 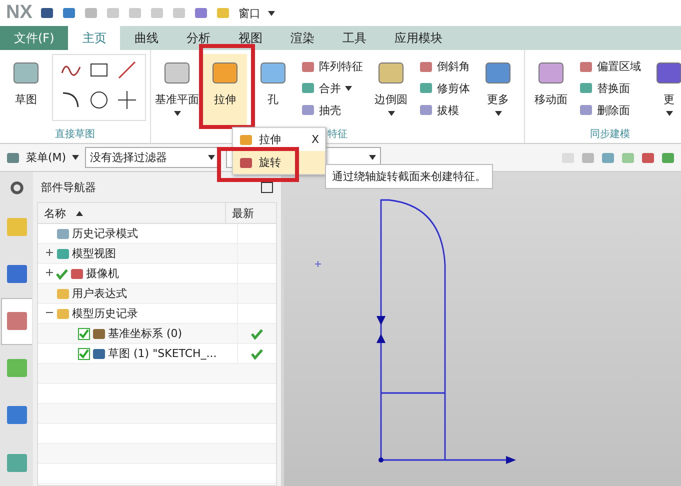 I want to click on menu-item: 旋转, so click(x=279, y=162).